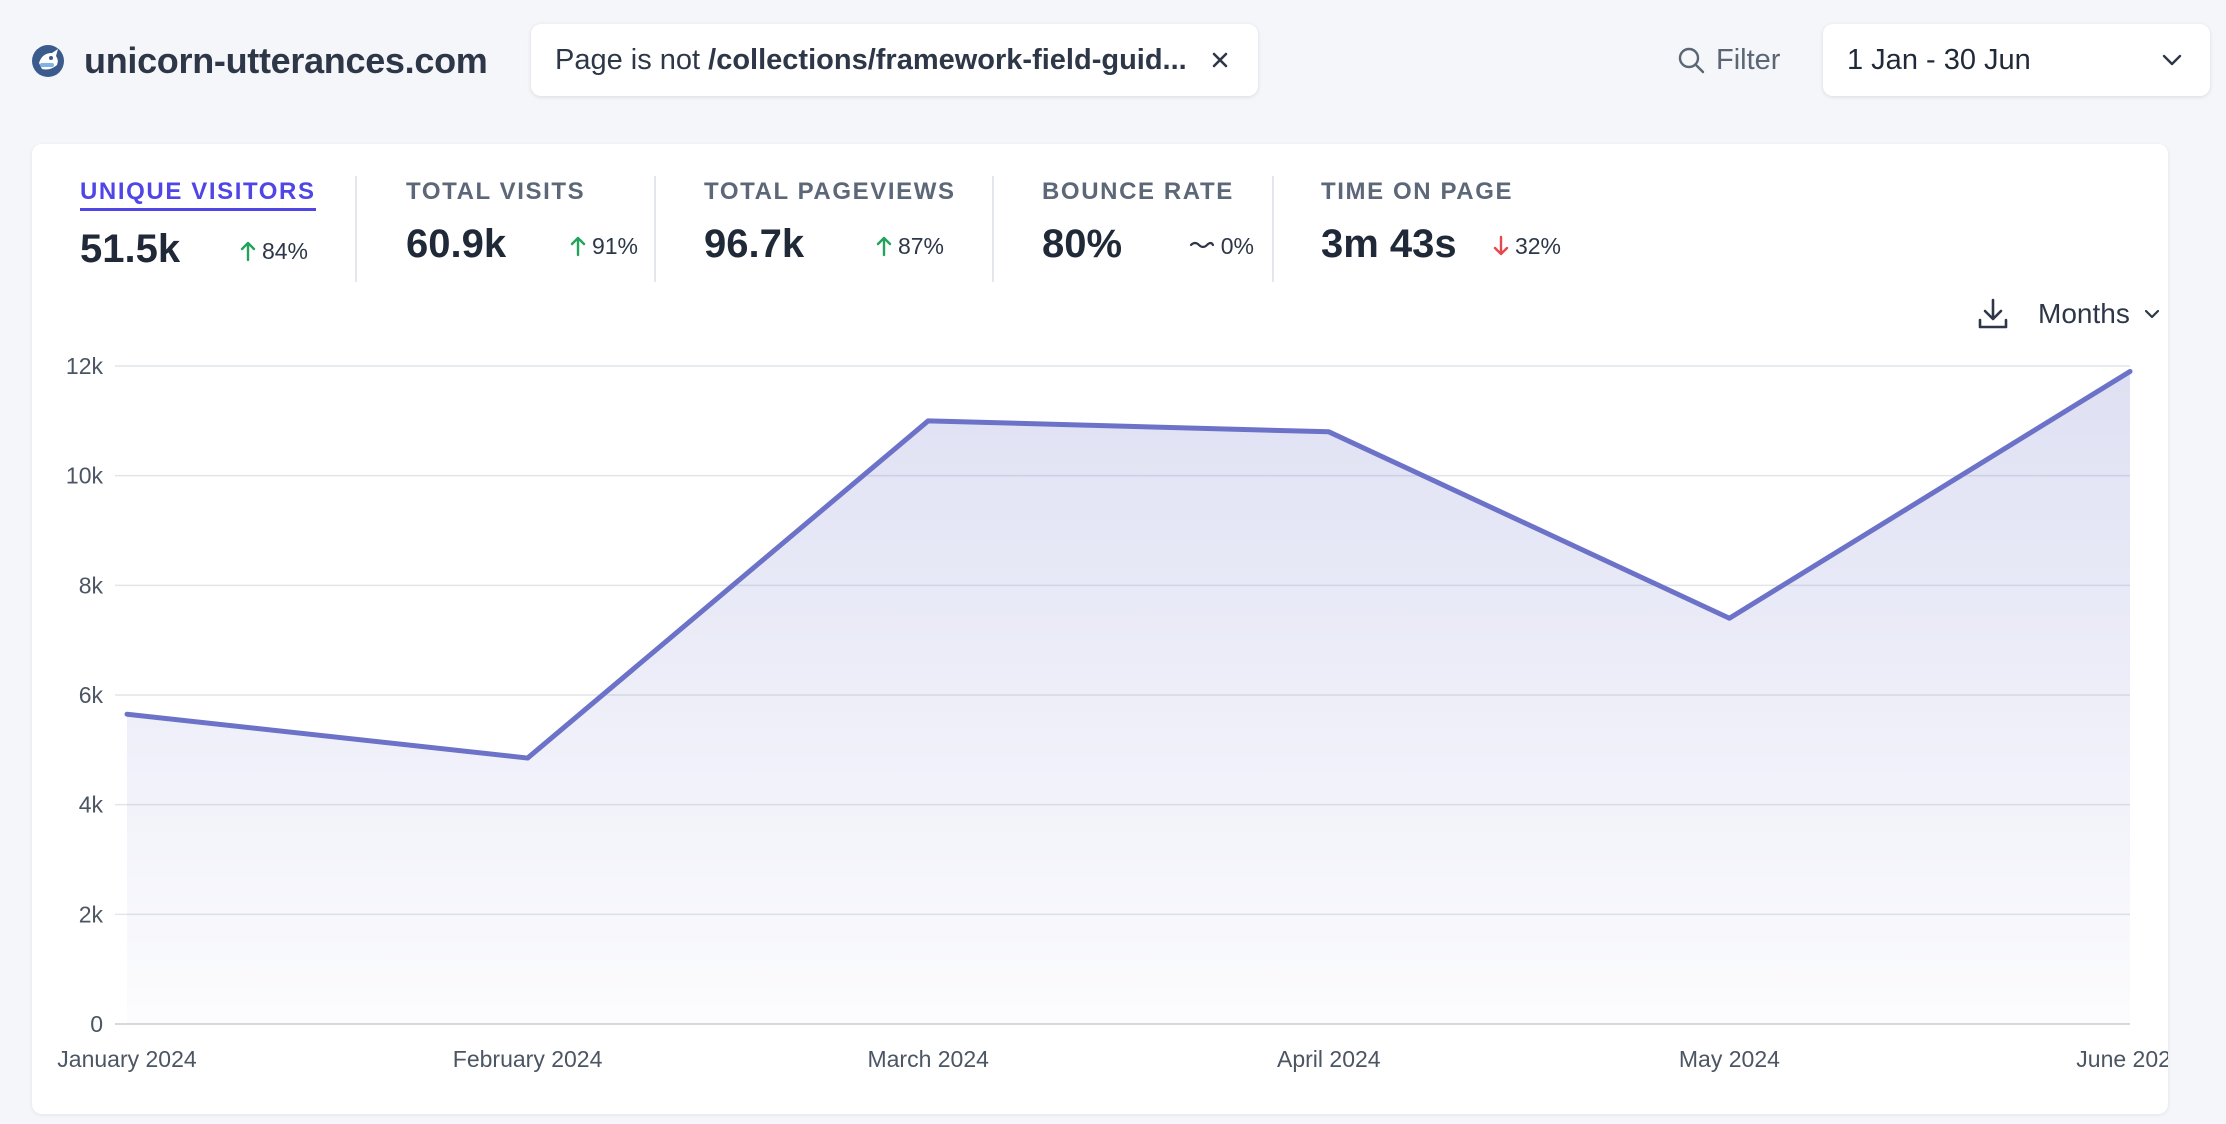 This screenshot has width=2226, height=1124. Describe the element at coordinates (91, 695) in the screenshot. I see `y-tick-label: 6k` at that location.